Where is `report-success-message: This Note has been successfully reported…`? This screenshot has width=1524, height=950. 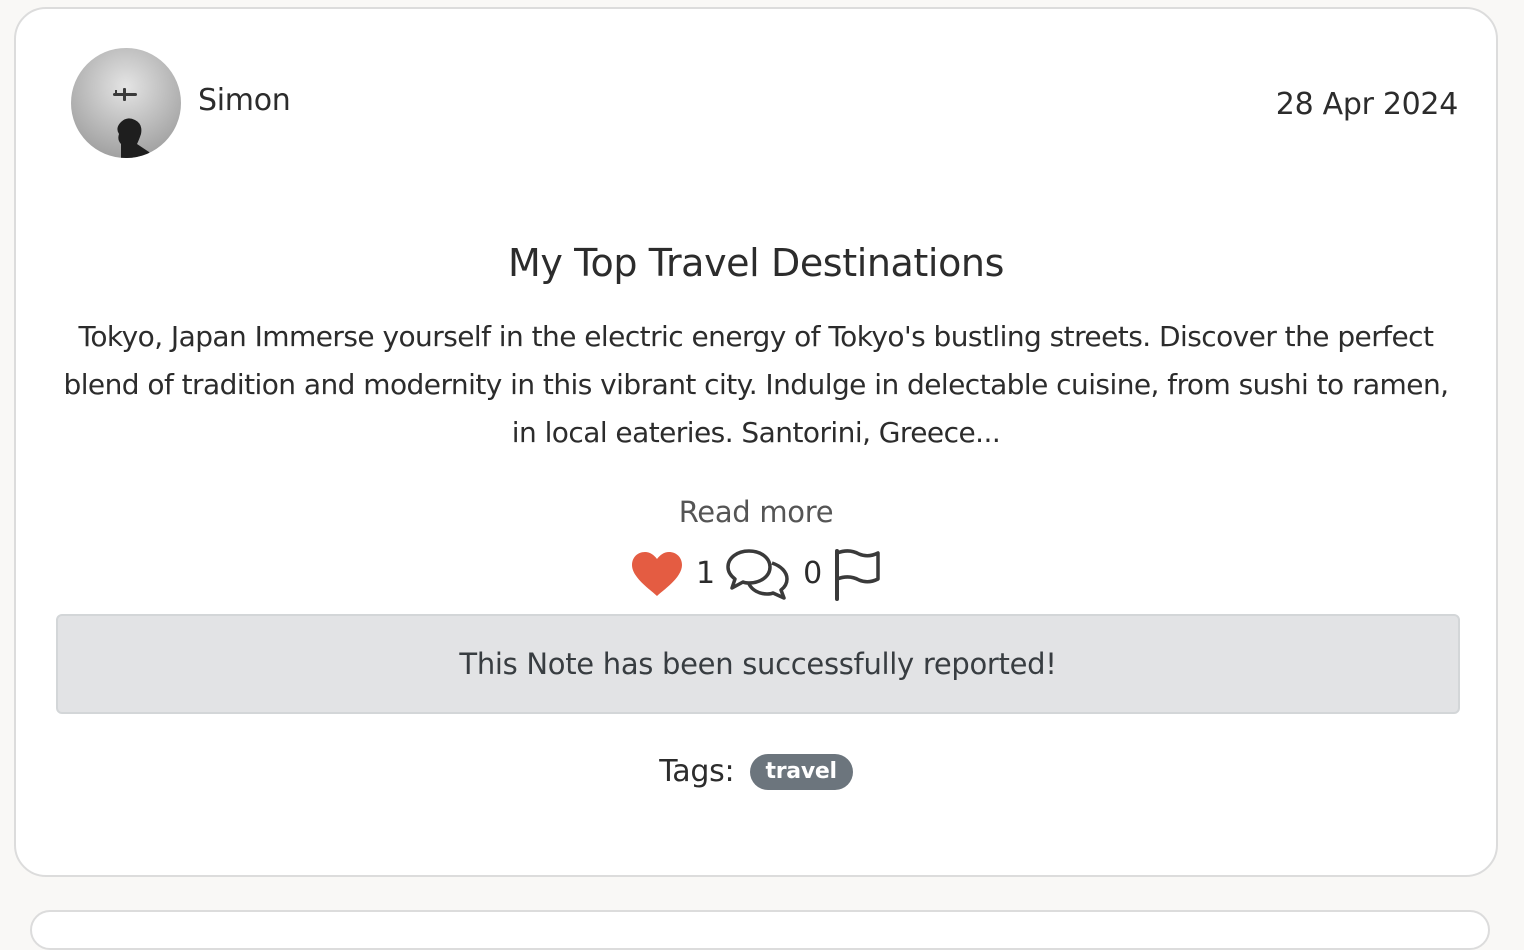 report-success-message: This Note has been successfully reported… is located at coordinates (758, 664).